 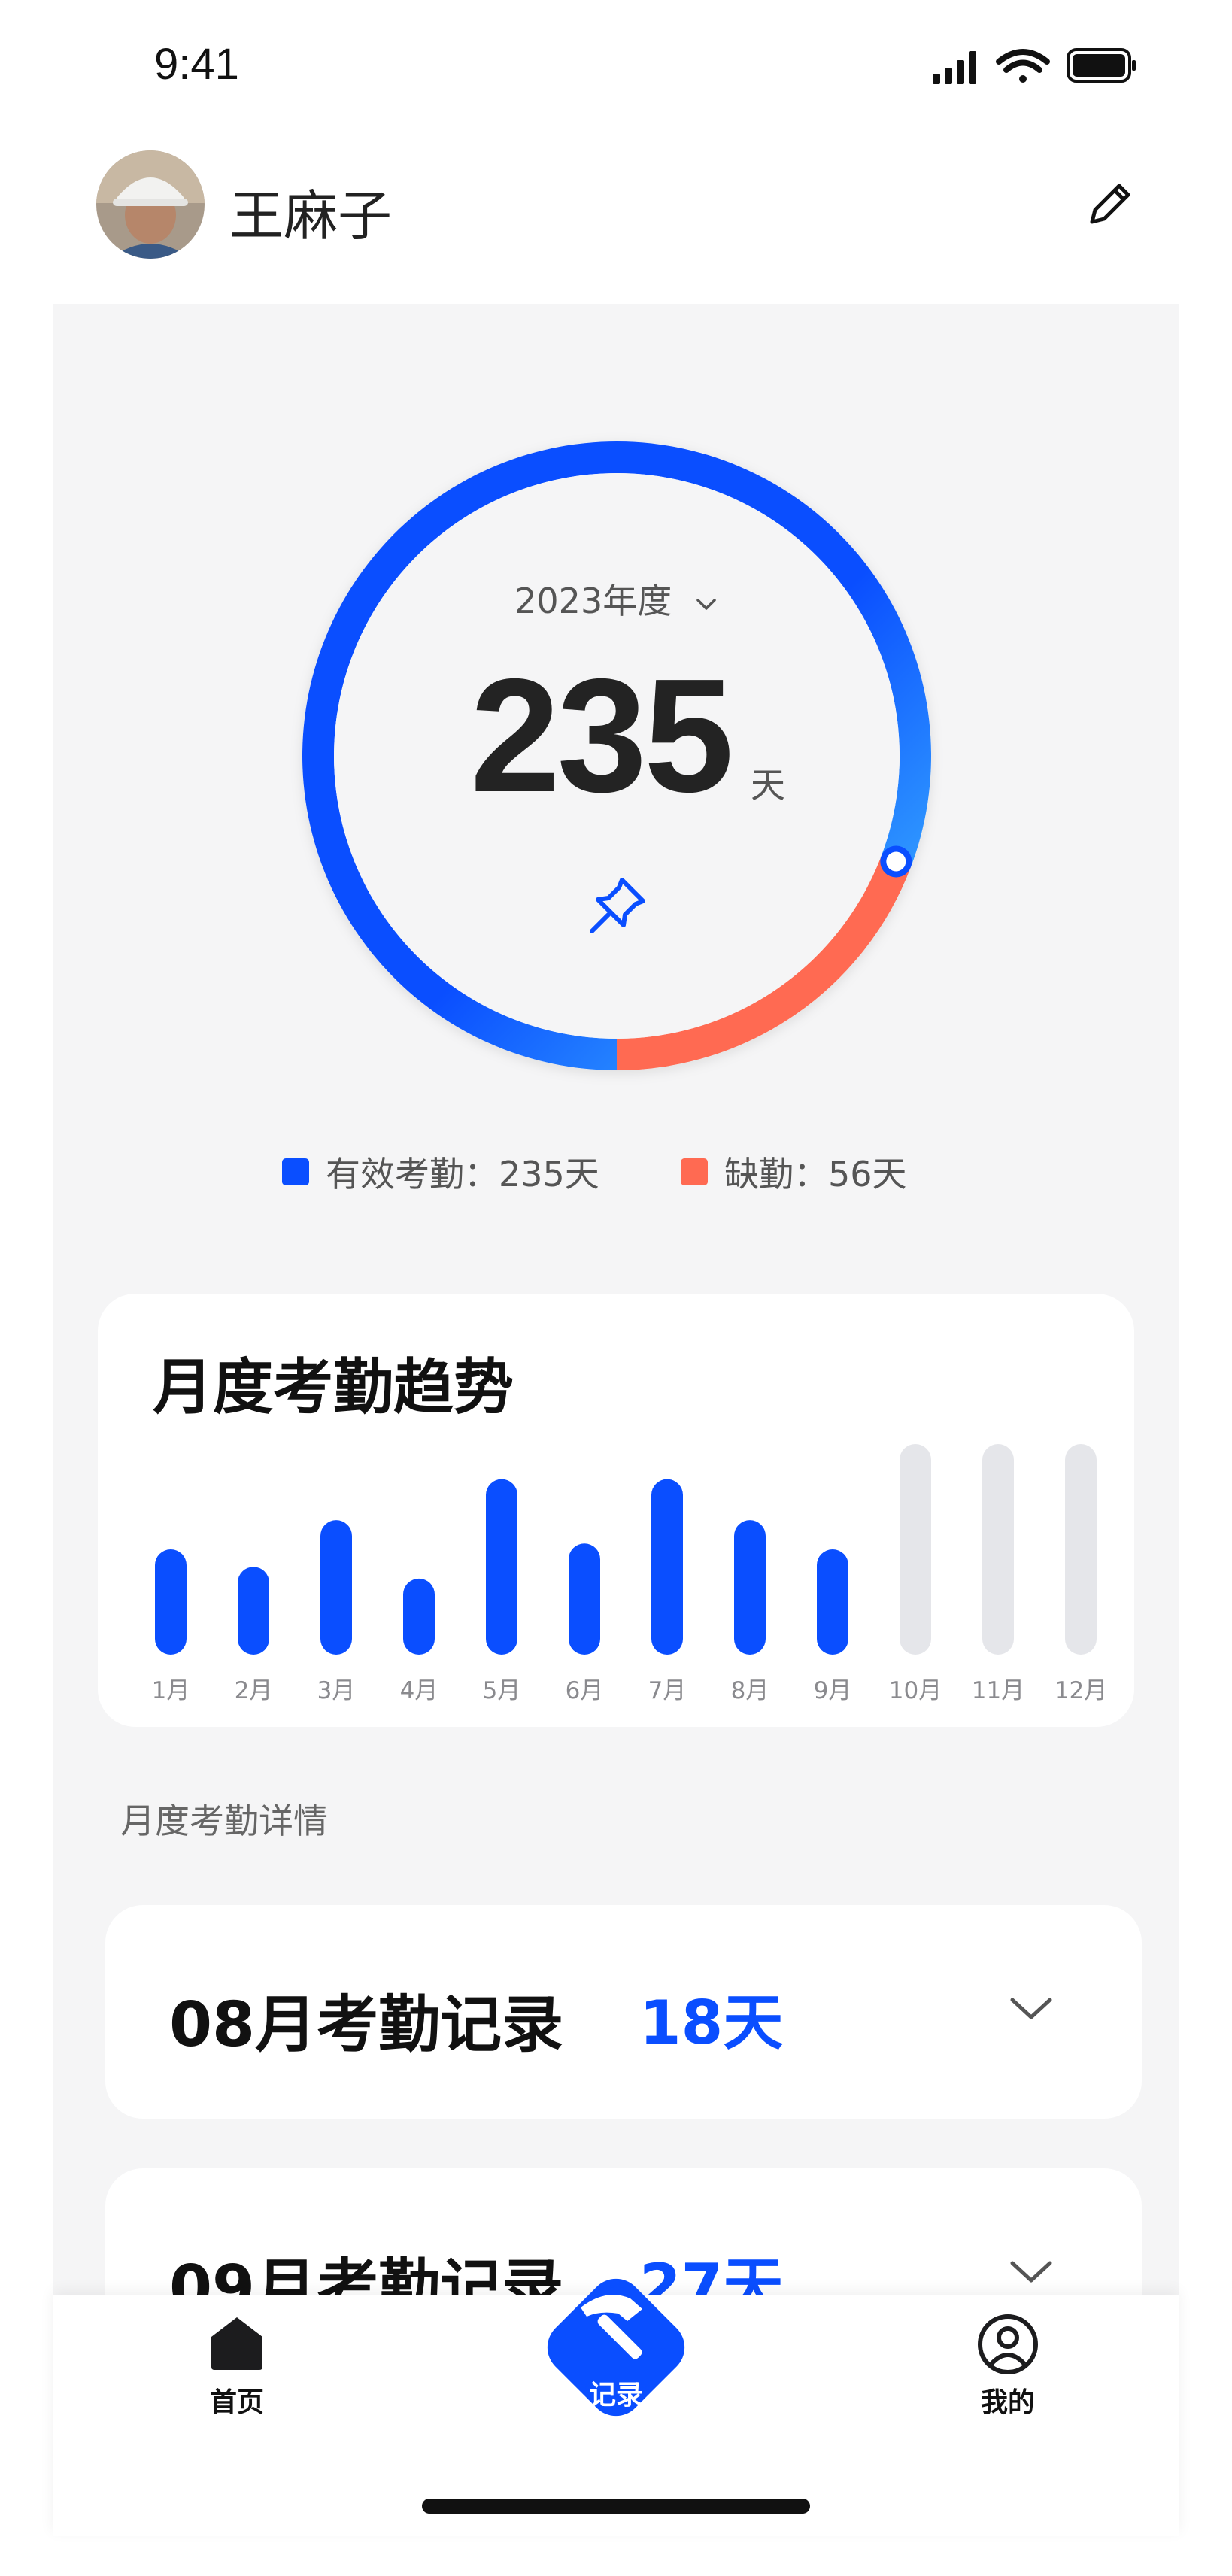 I want to click on record-card-august: 08月考勤记录 18天, so click(x=623, y=2012).